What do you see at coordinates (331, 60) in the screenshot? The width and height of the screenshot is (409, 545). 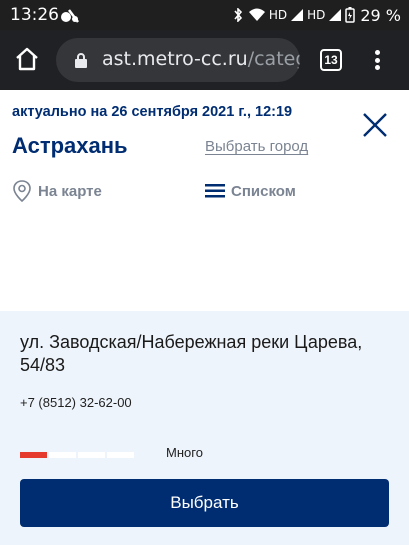 I see `tab-switcher-button: 13` at bounding box center [331, 60].